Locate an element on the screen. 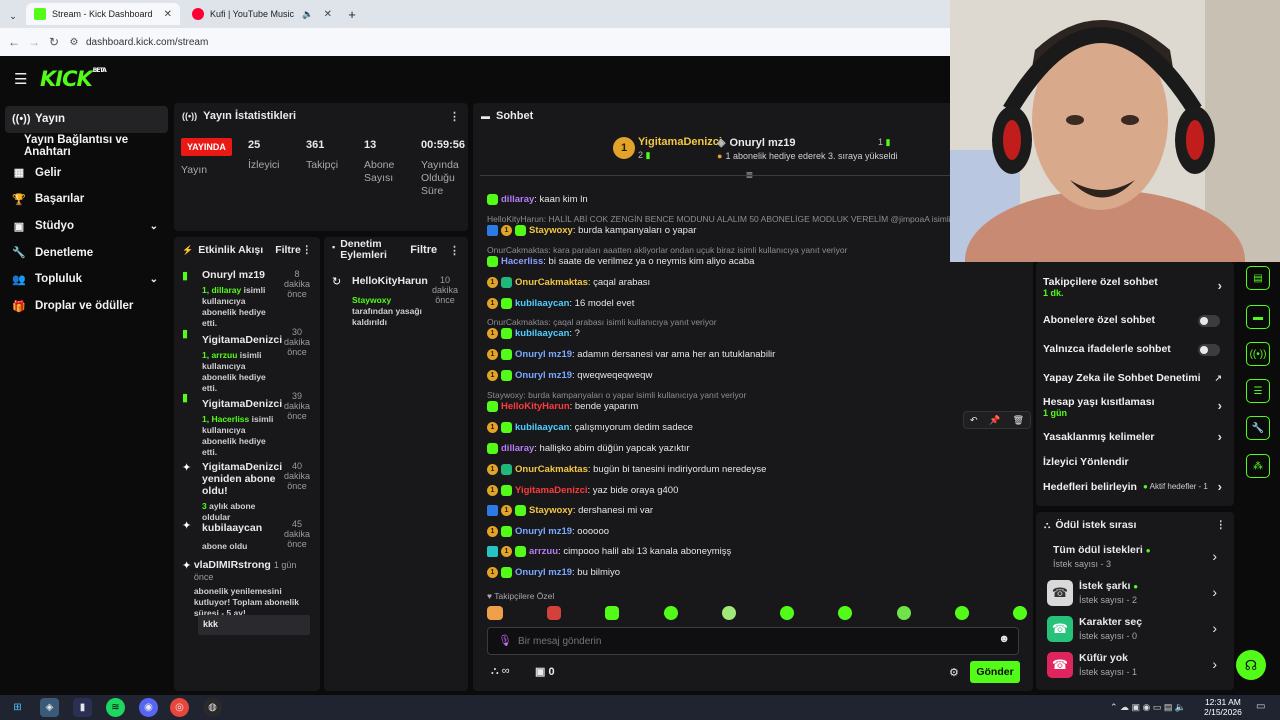  tab-list-button: ⌄ is located at coordinates (13, 16).